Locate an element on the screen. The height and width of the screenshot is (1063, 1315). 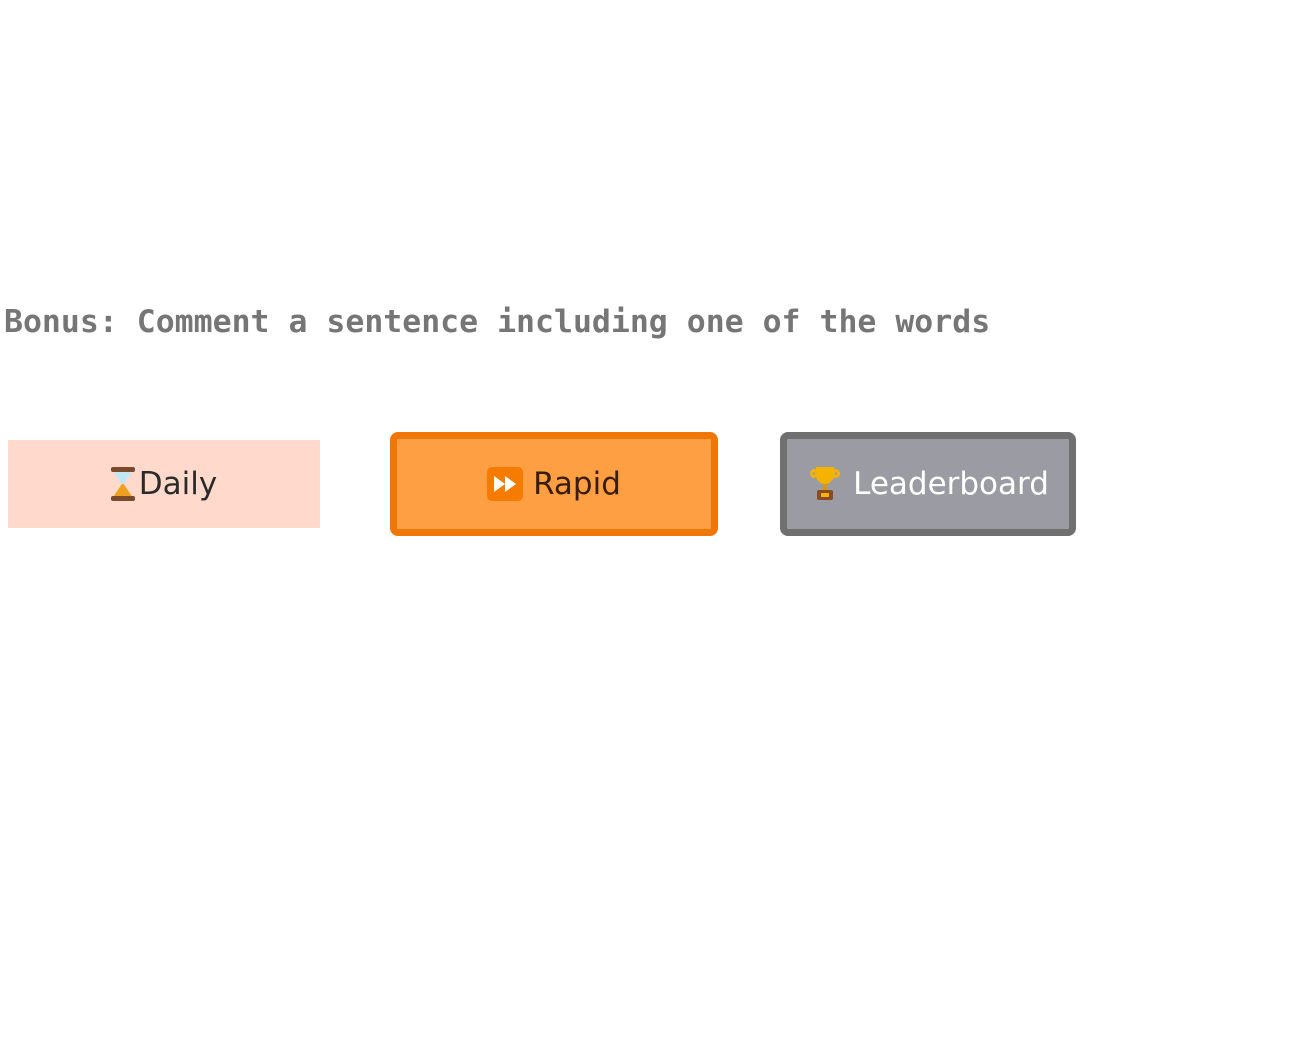
hourglass-icon is located at coordinates (122, 484).